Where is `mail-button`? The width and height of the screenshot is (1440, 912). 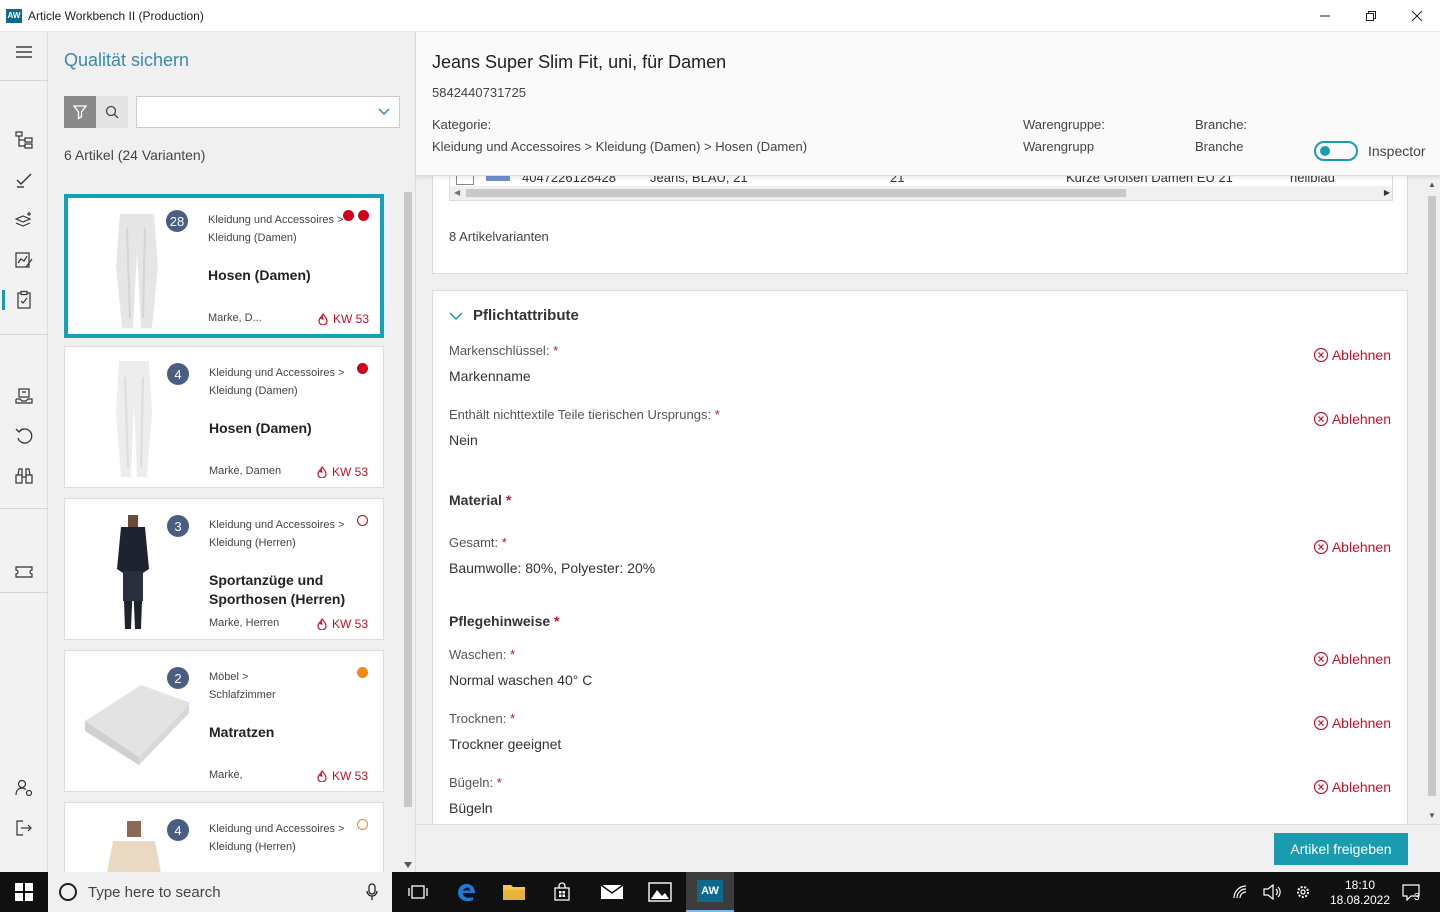
mail-button is located at coordinates (612, 892).